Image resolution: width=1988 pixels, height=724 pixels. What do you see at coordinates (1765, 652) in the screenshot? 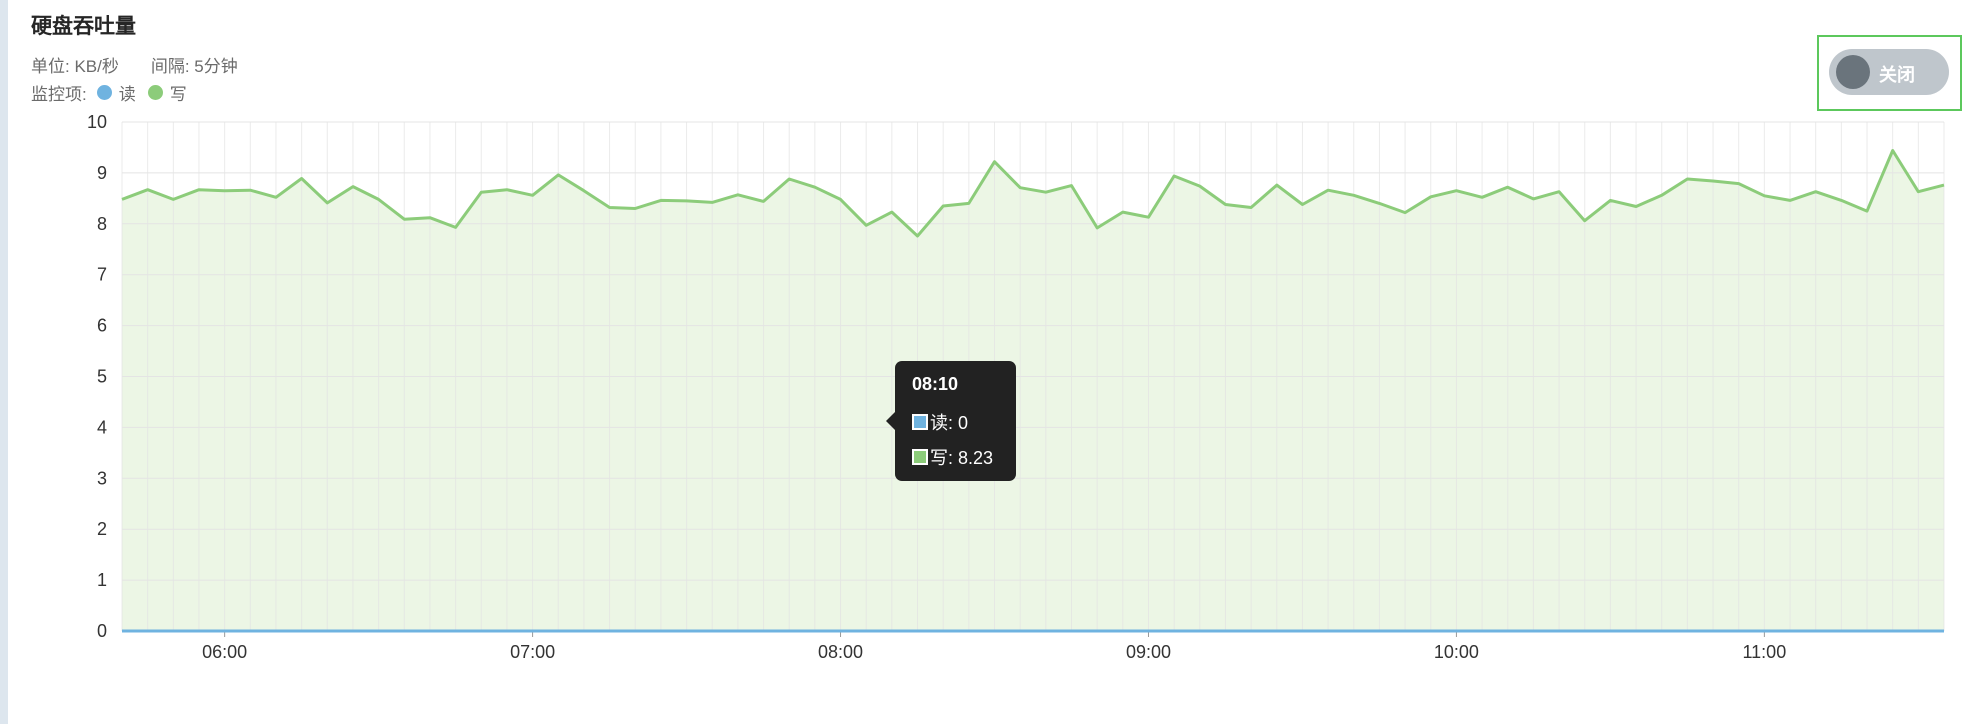
I see `x-tick-label: 11:00` at bounding box center [1765, 652].